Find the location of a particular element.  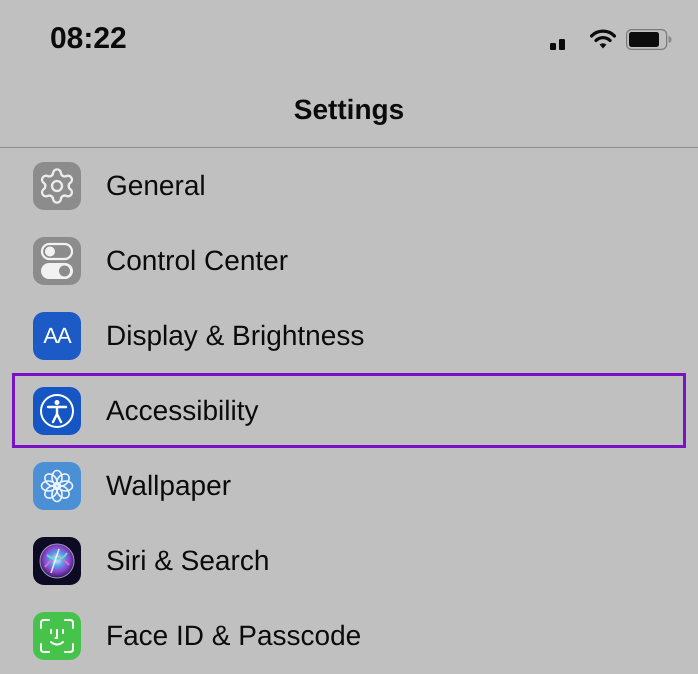

settings-row: Accessibility is located at coordinates (349, 410).